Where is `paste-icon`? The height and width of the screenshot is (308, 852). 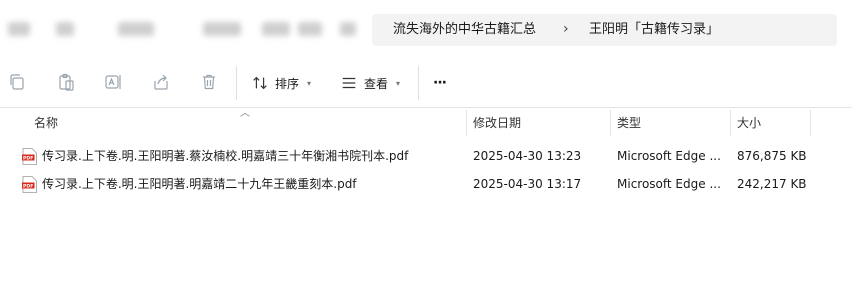 paste-icon is located at coordinates (66, 82).